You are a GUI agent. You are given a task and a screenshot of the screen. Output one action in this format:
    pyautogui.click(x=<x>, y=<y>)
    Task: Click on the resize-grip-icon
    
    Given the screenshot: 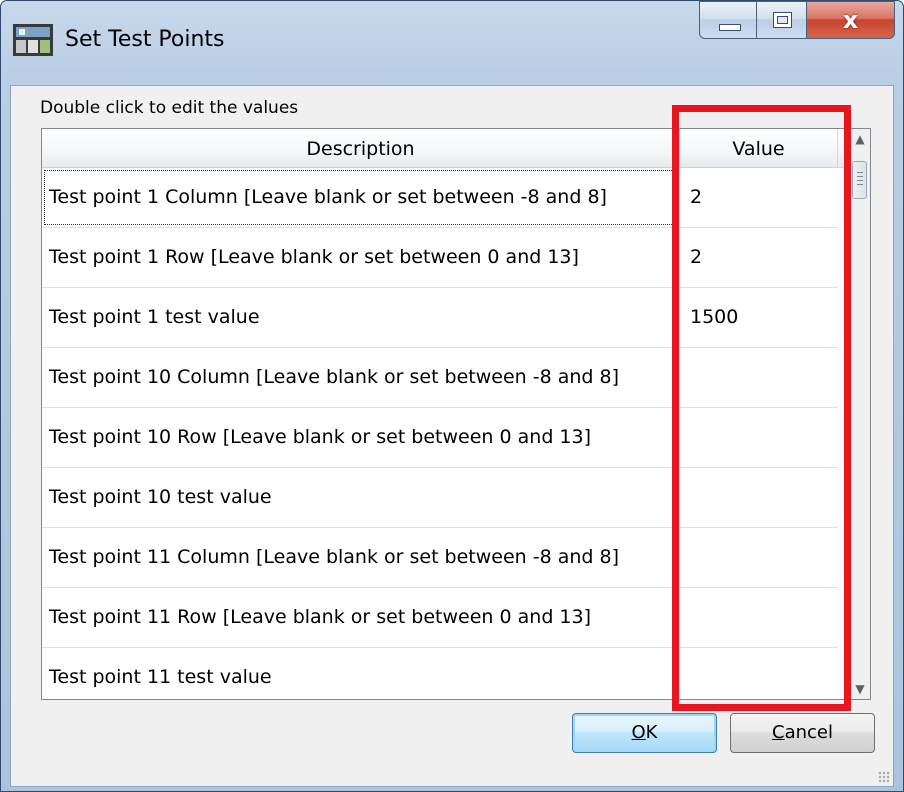 What is the action you would take?
    pyautogui.click(x=884, y=777)
    